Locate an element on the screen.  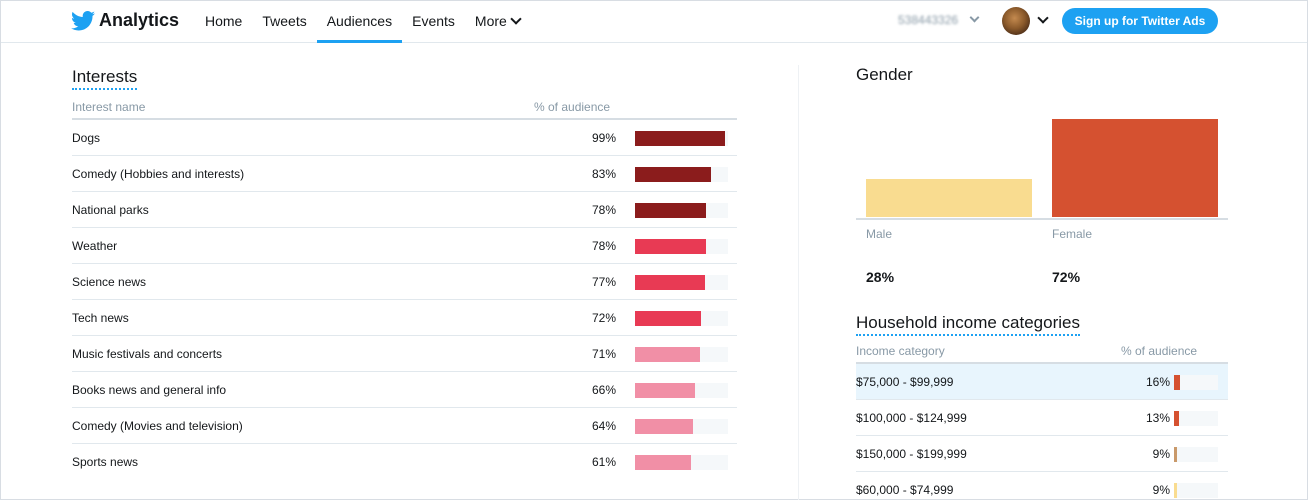
gender-bar-male is located at coordinates (949, 197).